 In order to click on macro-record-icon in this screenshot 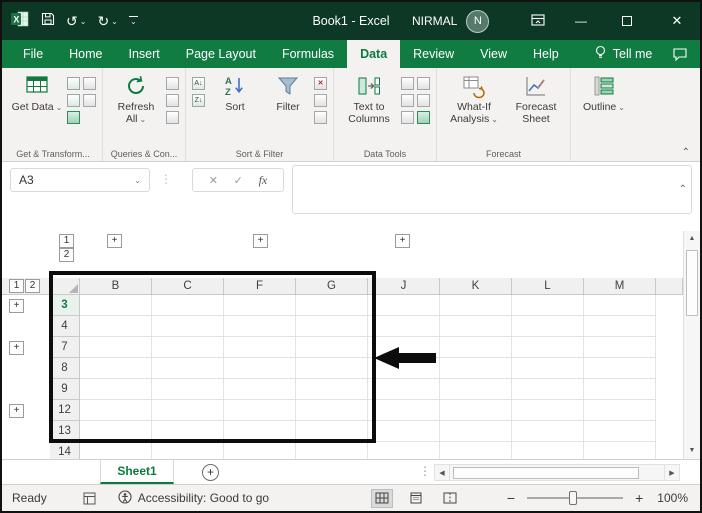, I will do `click(89, 498)`.